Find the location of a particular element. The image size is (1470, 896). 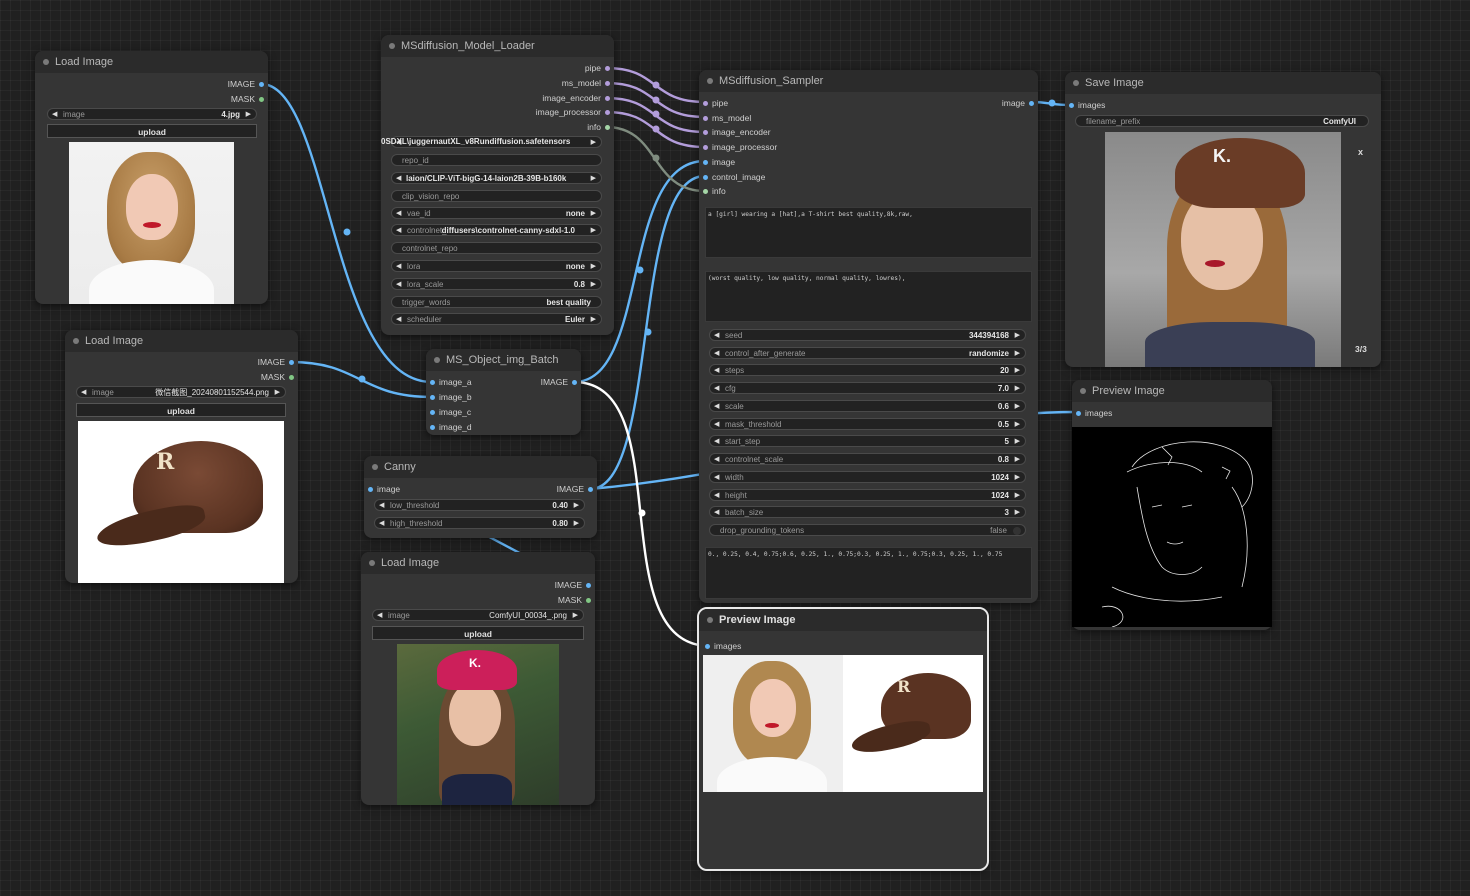

image-select-widget: ◀ image ComfyUI_00034_.png ▶ is located at coordinates (478, 615).